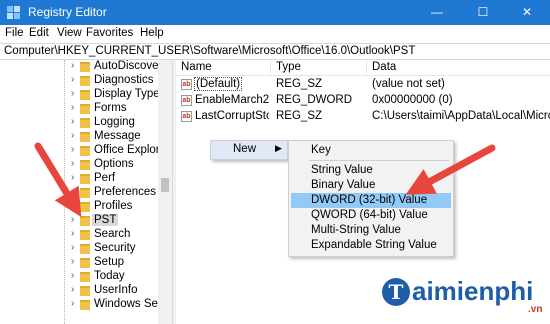 The height and width of the screenshot is (324, 550). What do you see at coordinates (69, 33) in the screenshot?
I see `menu-view: View` at bounding box center [69, 33].